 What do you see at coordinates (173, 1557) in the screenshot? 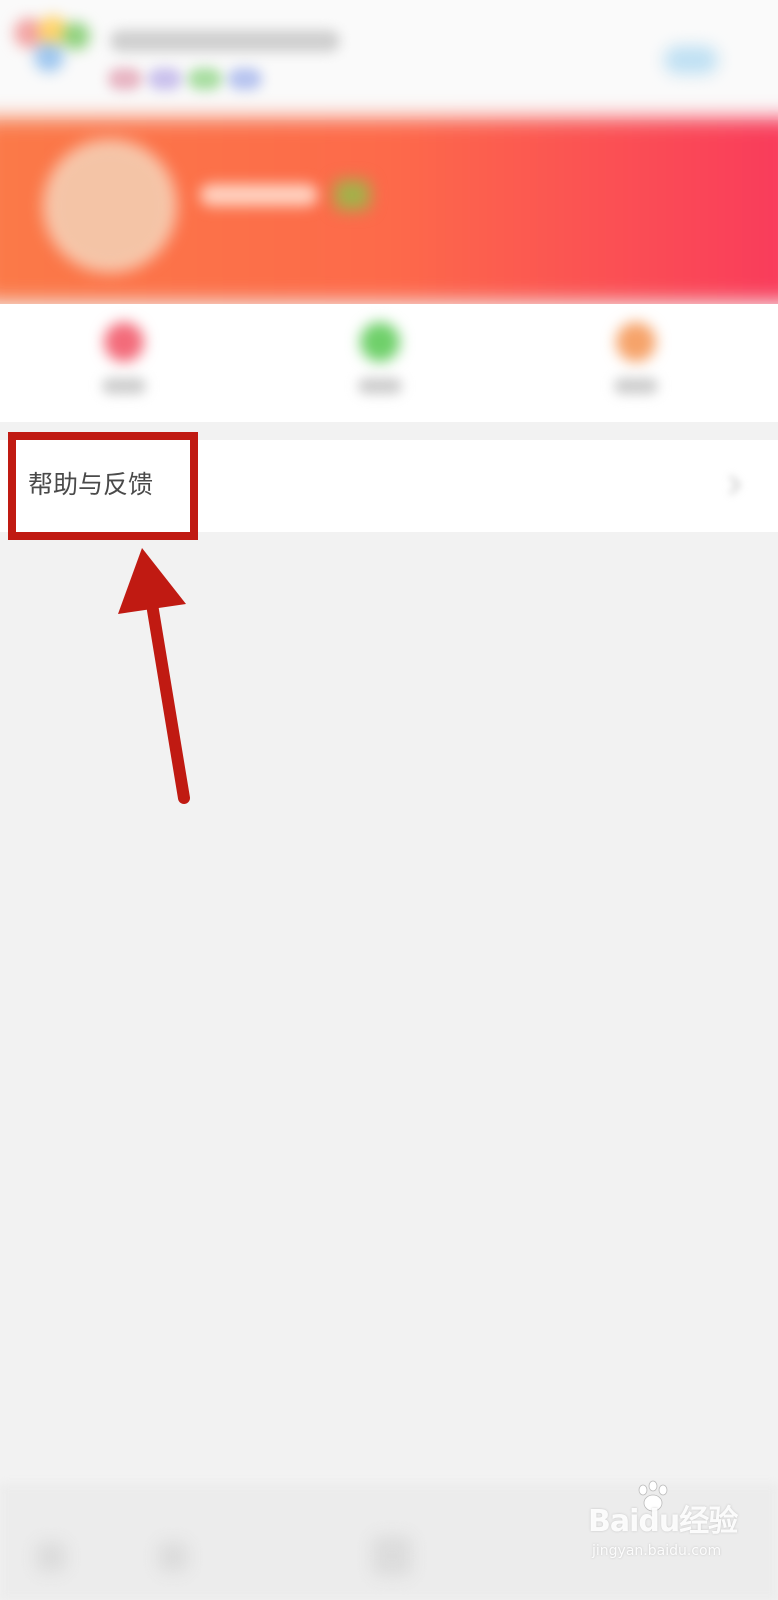
I see `tab-discover-icon` at bounding box center [173, 1557].